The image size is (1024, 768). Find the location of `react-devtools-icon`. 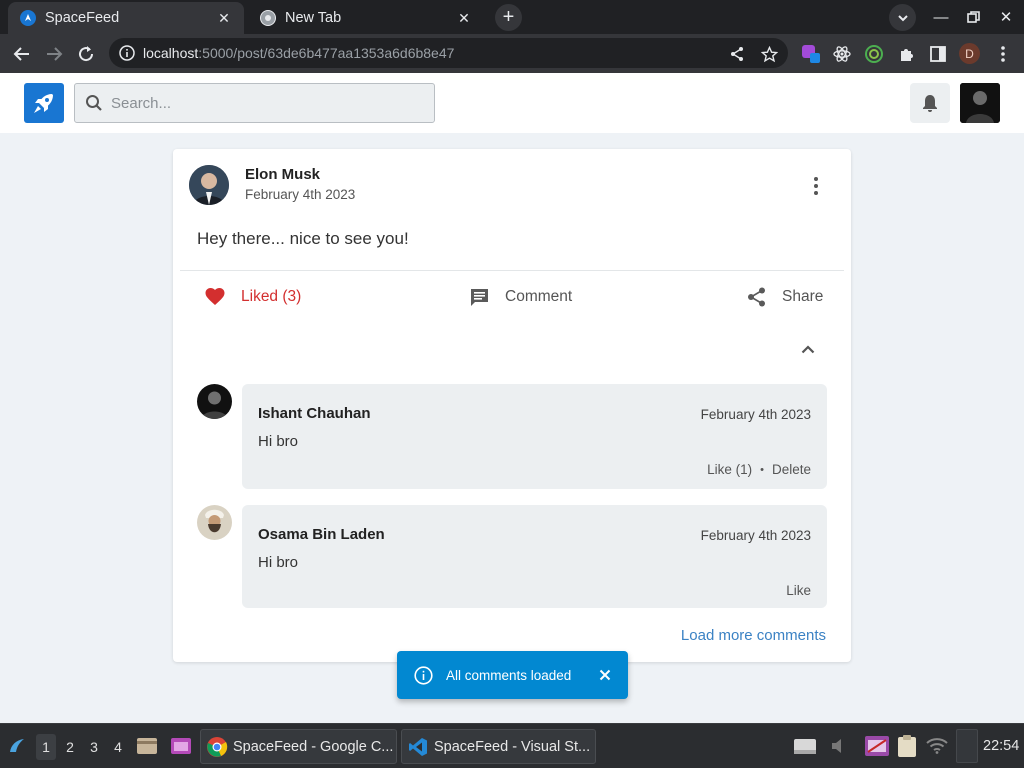

react-devtools-icon is located at coordinates (842, 54).